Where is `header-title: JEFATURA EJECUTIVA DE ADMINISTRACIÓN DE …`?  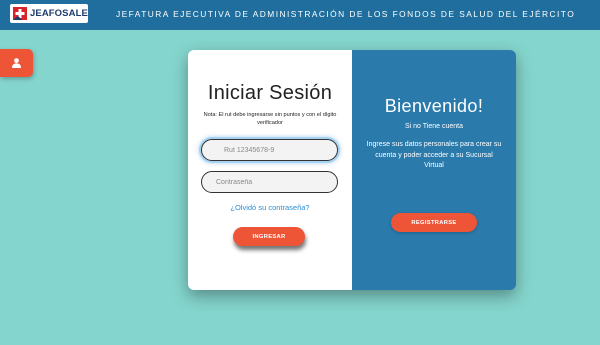 header-title: JEFATURA EJECUTIVA DE ADMINISTRACIÓN DE … is located at coordinates (346, 14).